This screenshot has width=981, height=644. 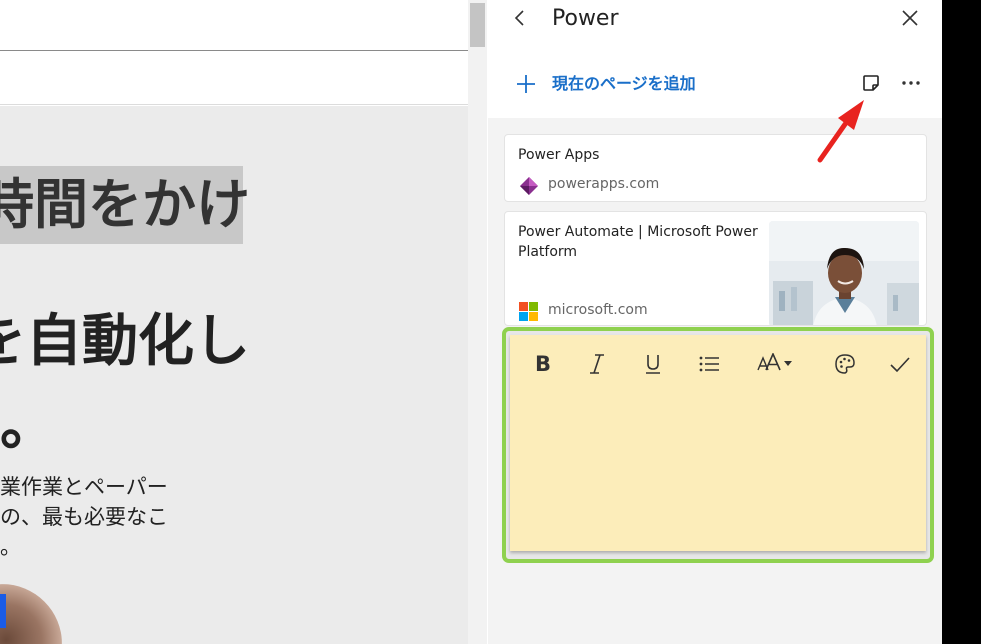 I want to click on add-current-page-label: 現在のページを追加, so click(x=624, y=83).